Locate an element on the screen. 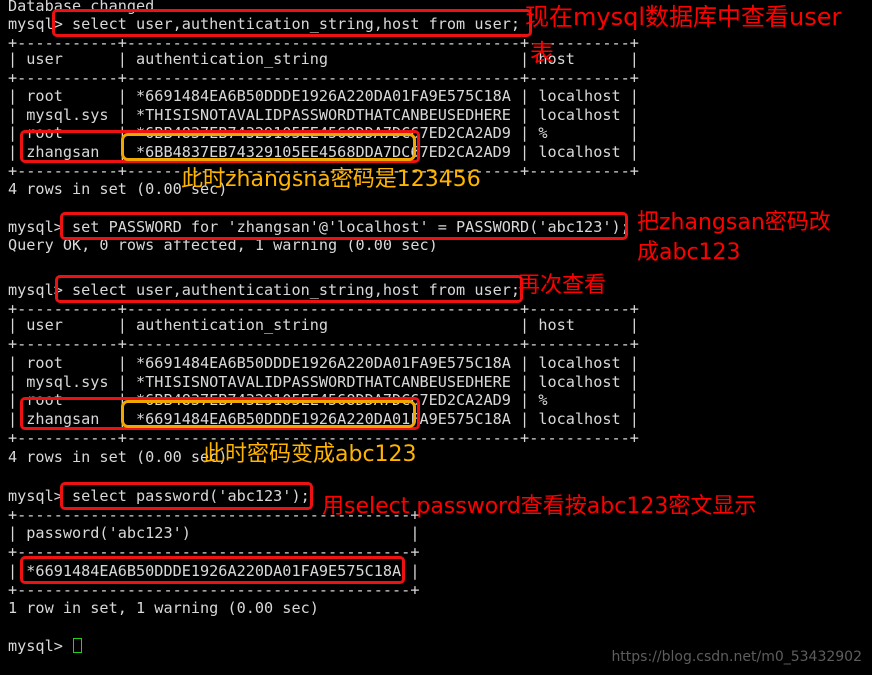 Image resolution: width=872 pixels, height=675 pixels. terminal-line: mysql> is located at coordinates (45, 646).